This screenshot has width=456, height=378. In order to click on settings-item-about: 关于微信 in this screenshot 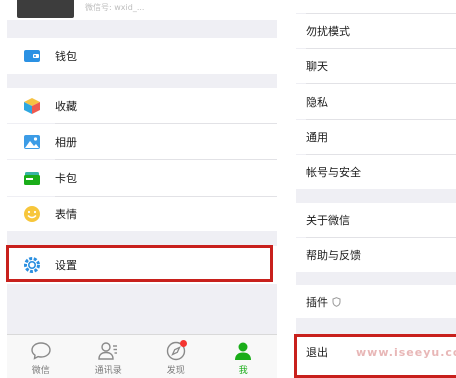, I will do `click(376, 220)`.